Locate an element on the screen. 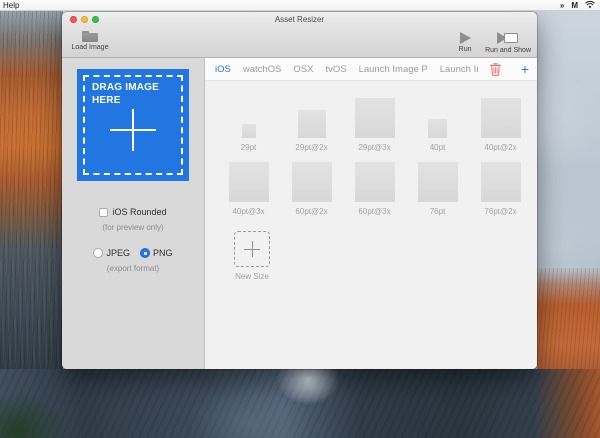  size-cell-40pt@3x: 40pt@3x is located at coordinates (248, 185).